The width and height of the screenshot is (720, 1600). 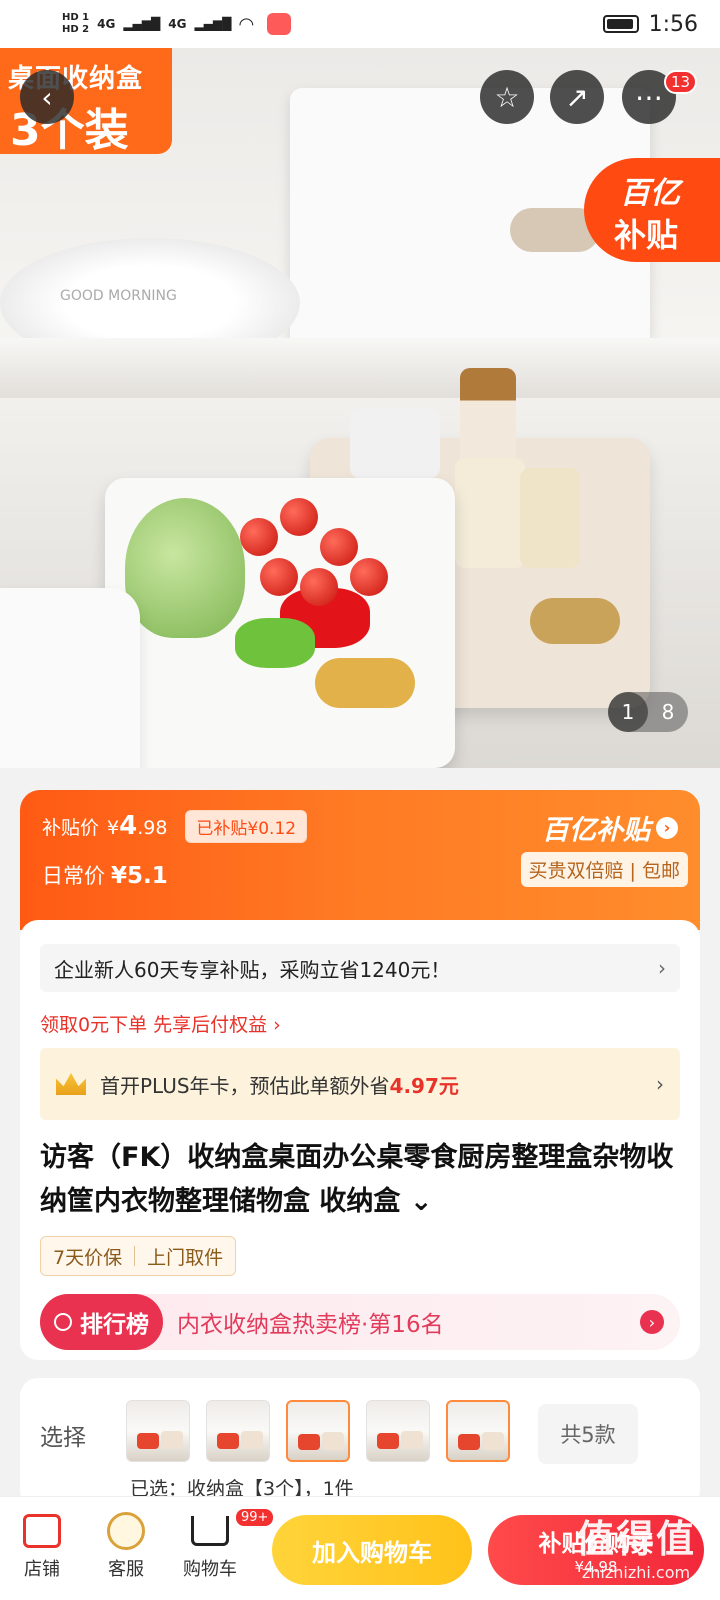 What do you see at coordinates (138, 1256) in the screenshot?
I see `service-guarantee-tags: 7天价保 上门取件` at bounding box center [138, 1256].